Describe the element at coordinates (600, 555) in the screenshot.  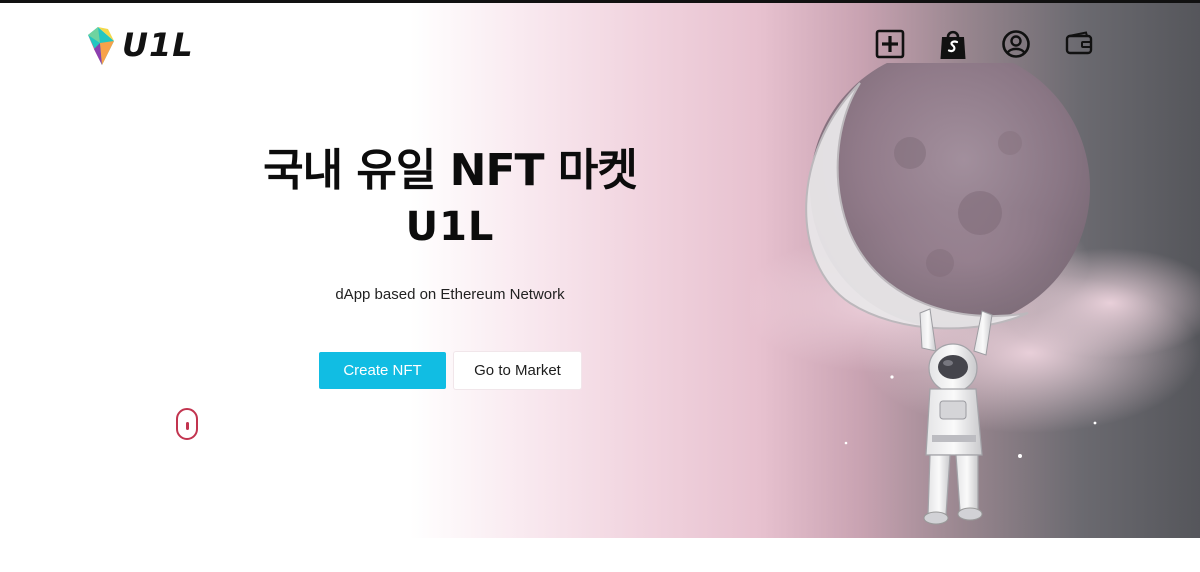
I see `page-footer-space` at that location.